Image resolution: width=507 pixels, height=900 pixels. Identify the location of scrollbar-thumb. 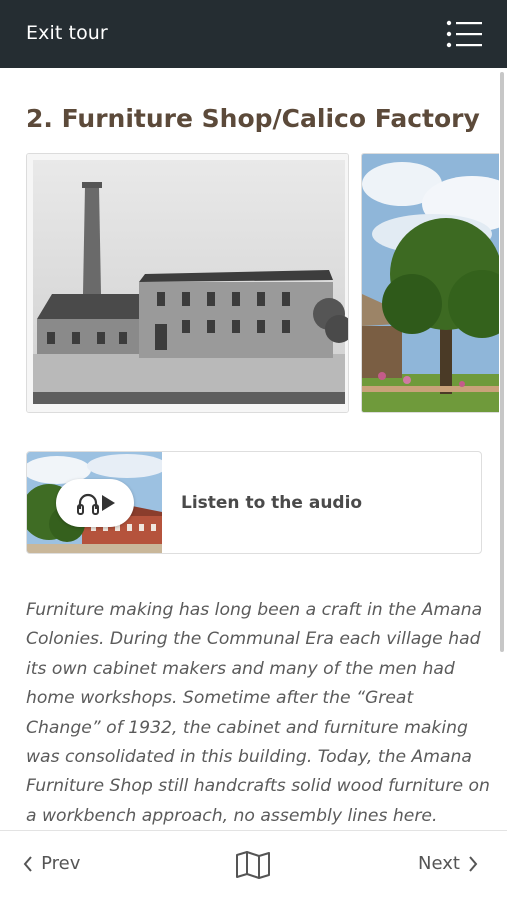
(502, 362).